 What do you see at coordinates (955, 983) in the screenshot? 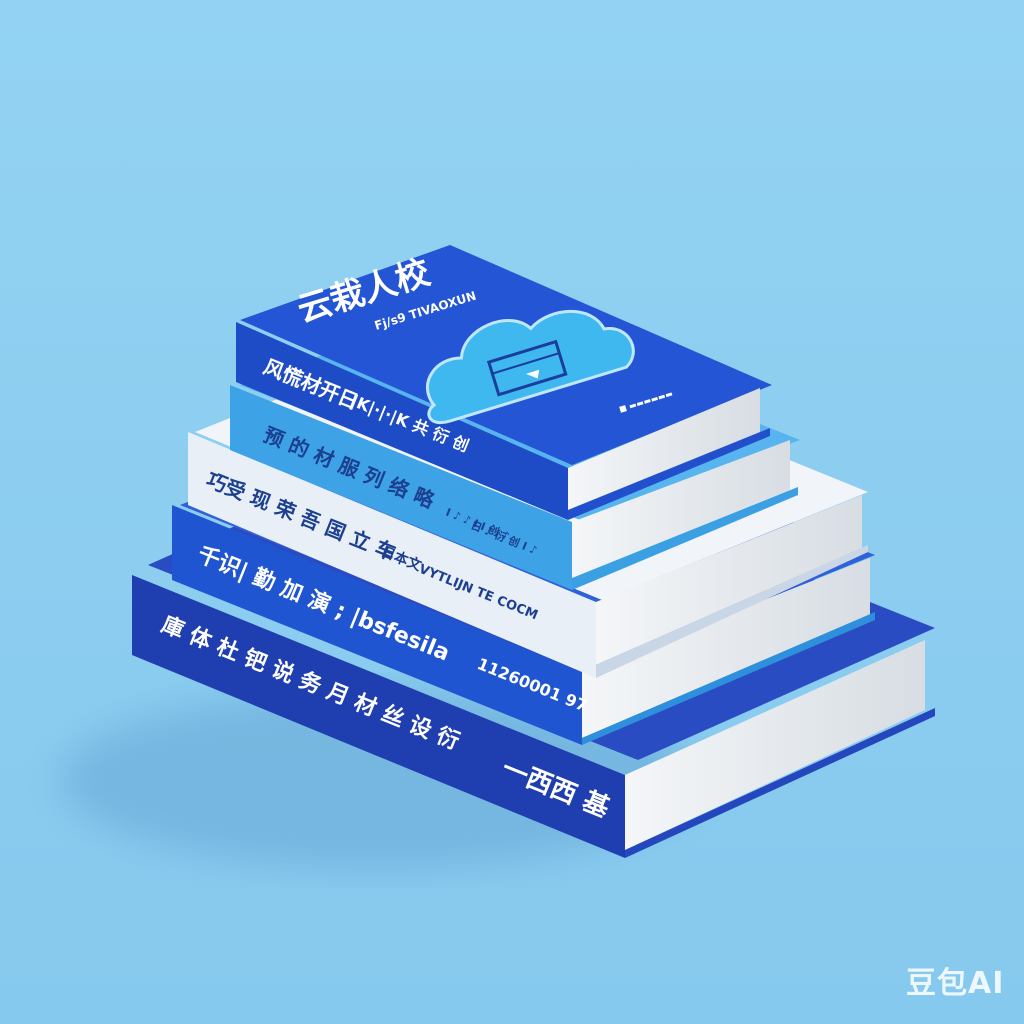
I see `watermark-logo: 豆包AI` at bounding box center [955, 983].